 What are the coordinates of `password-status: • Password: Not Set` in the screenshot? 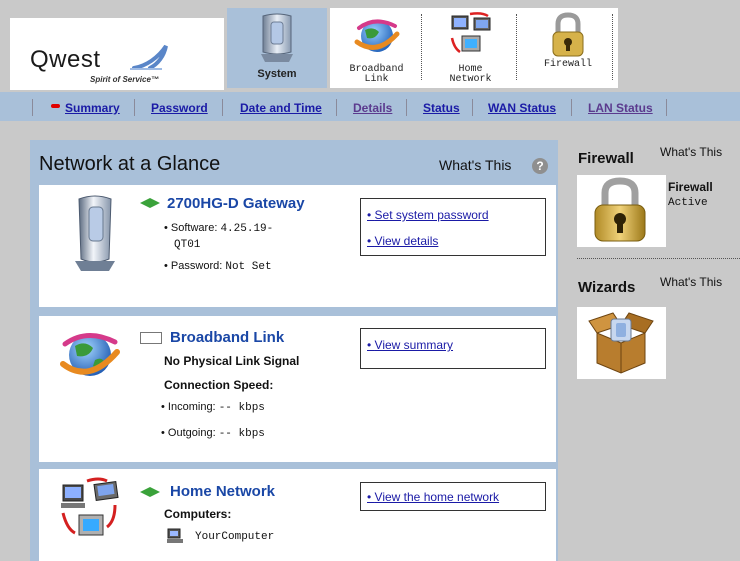 It's located at (218, 266).